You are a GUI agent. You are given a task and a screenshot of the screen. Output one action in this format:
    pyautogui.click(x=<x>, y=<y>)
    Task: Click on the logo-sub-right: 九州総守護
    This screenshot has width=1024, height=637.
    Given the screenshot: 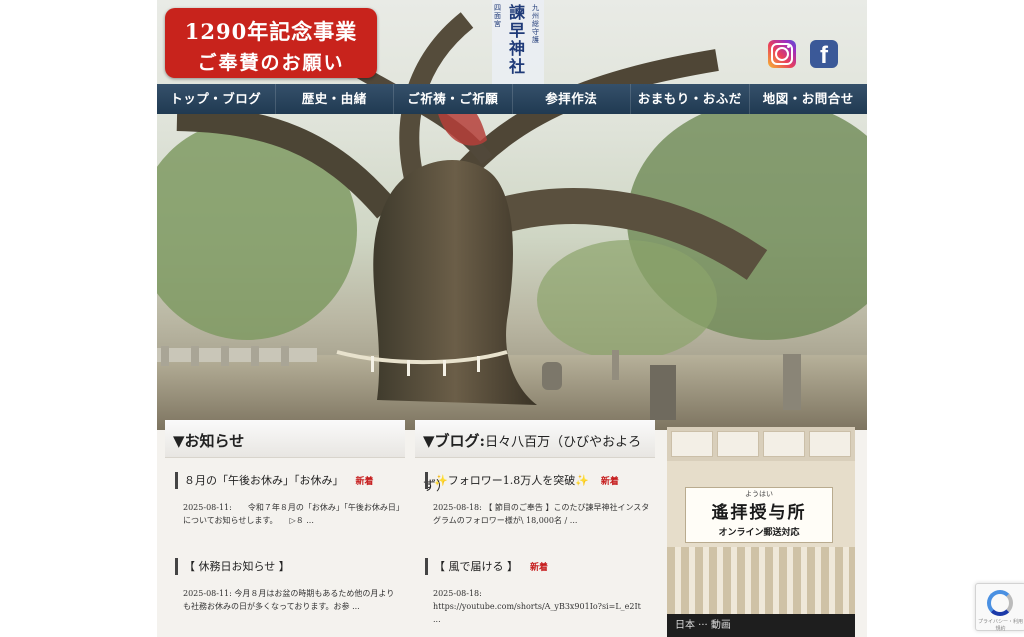 What is the action you would take?
    pyautogui.click(x=535, y=24)
    